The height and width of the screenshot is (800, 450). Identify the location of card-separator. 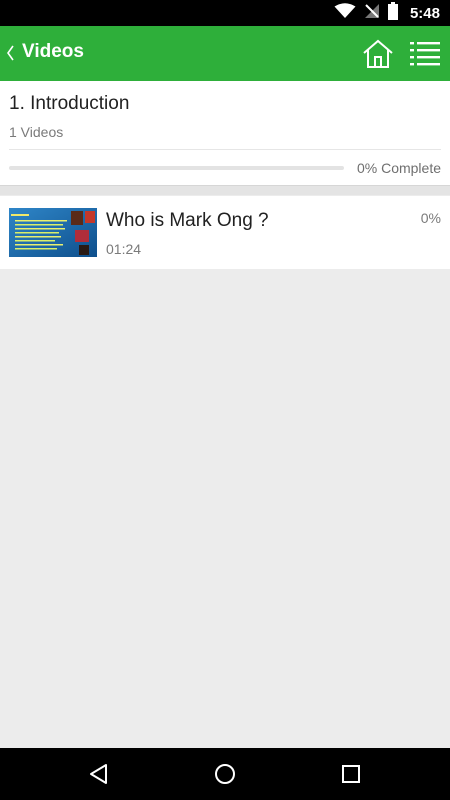
(225, 190).